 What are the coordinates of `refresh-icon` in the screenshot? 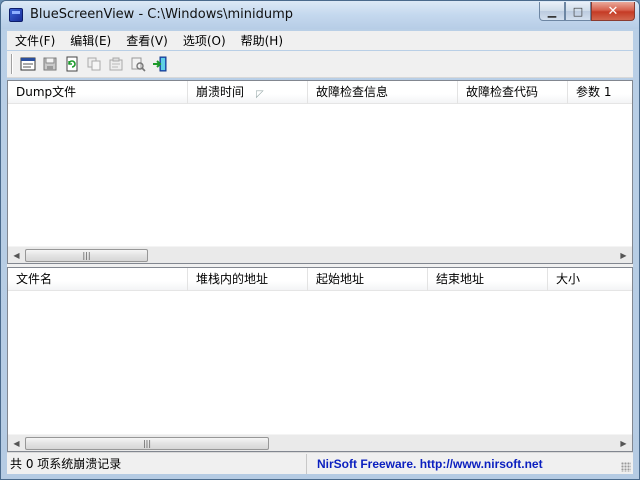 It's located at (72, 64).